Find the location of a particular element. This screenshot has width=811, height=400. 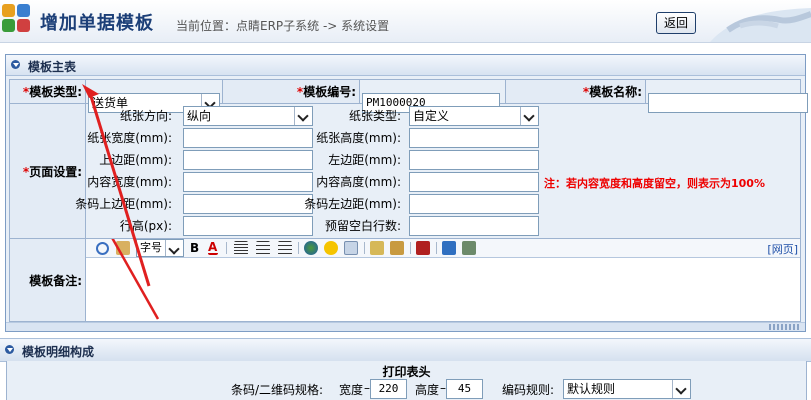

barcode-height-label: 高度 is located at coordinates (427, 390).